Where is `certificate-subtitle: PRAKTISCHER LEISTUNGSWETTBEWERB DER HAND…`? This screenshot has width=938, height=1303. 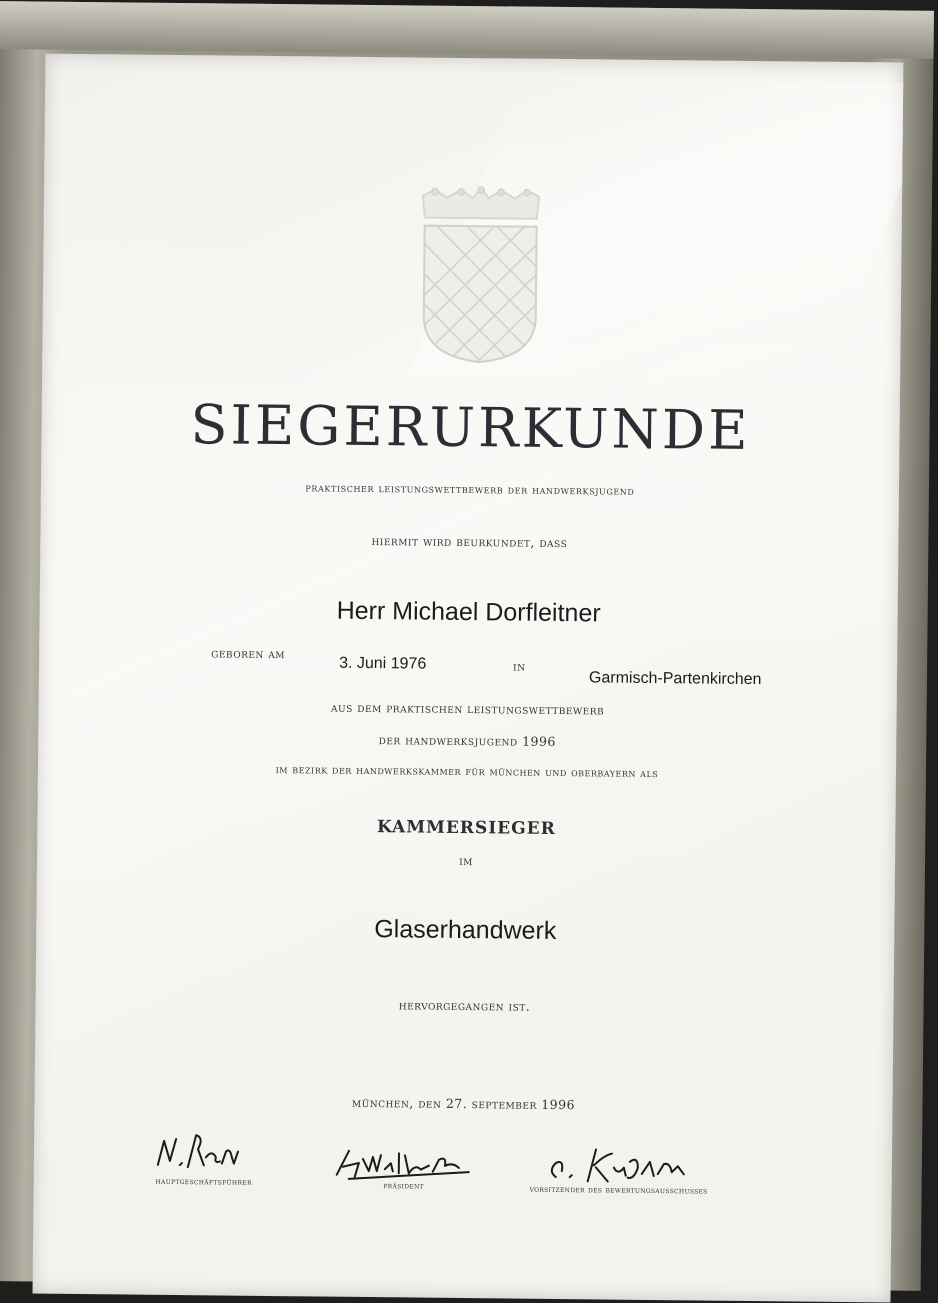
certificate-subtitle: PRAKTISCHER LEISTUNGSWETTBEWERB DER HAND… is located at coordinates (470, 489).